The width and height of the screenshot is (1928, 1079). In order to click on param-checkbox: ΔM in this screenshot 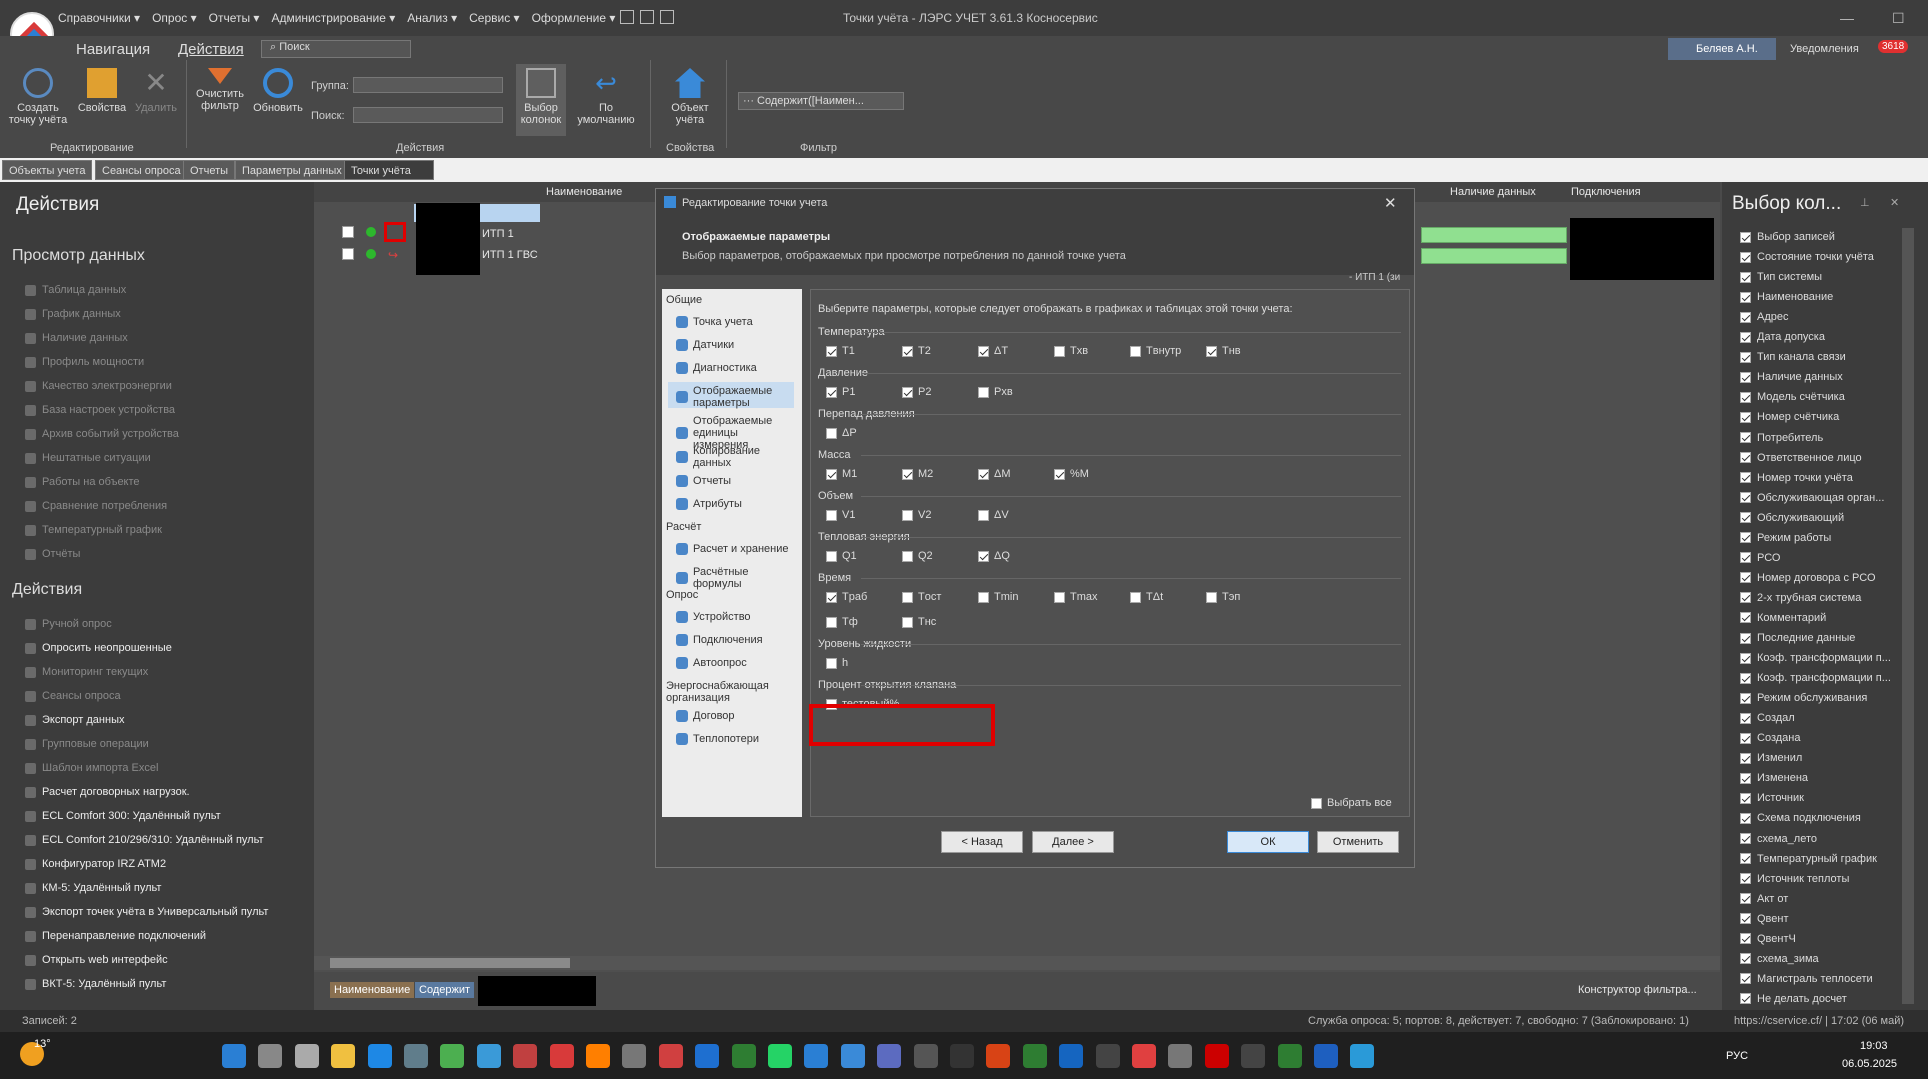, I will do `click(994, 474)`.